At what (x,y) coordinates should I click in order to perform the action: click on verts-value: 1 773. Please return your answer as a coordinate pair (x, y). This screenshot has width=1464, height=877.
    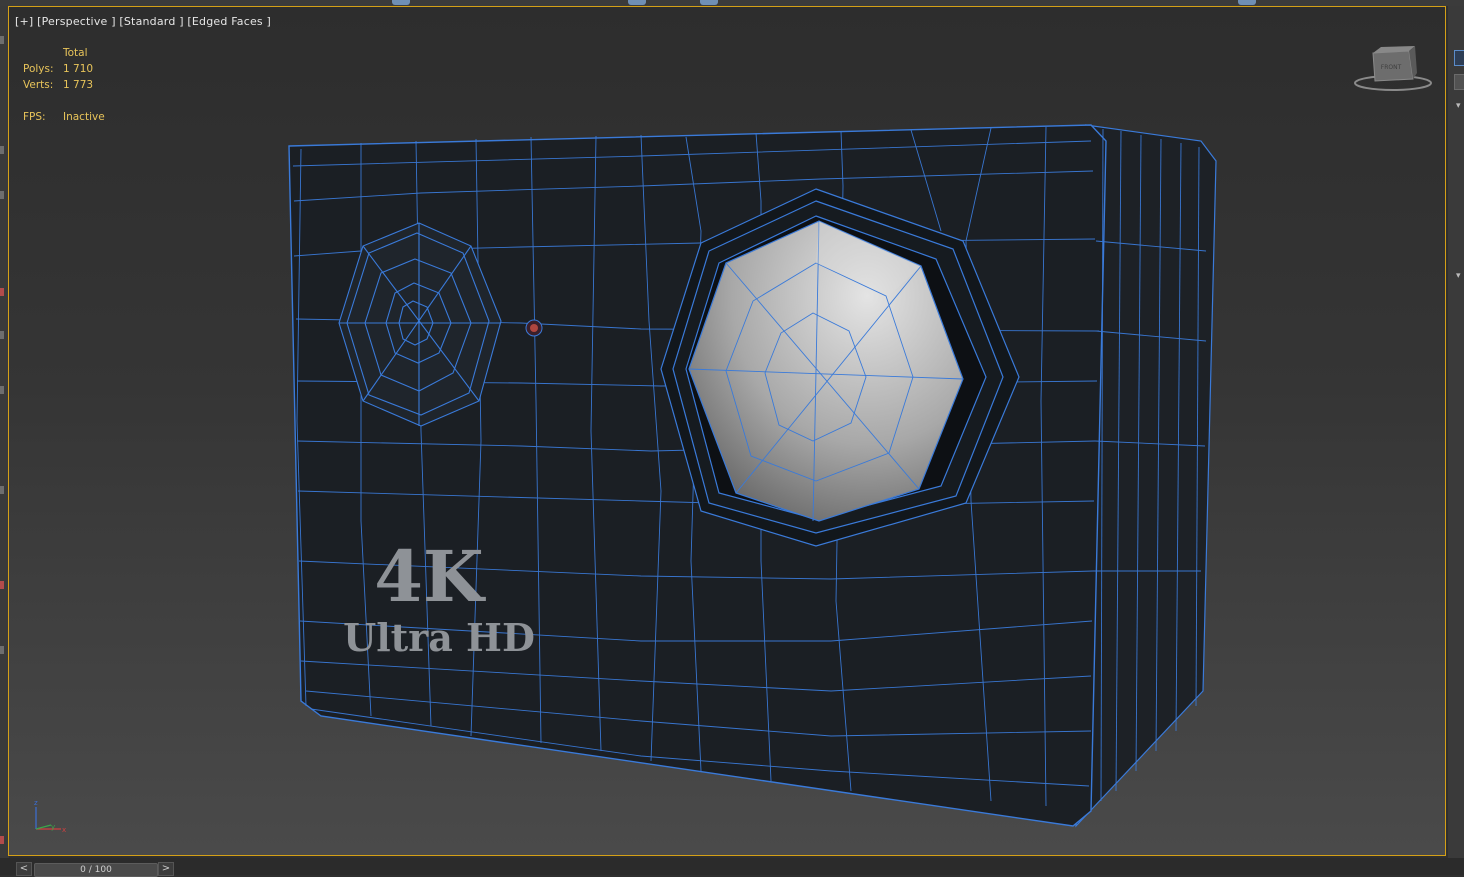
    Looking at the image, I should click on (78, 85).